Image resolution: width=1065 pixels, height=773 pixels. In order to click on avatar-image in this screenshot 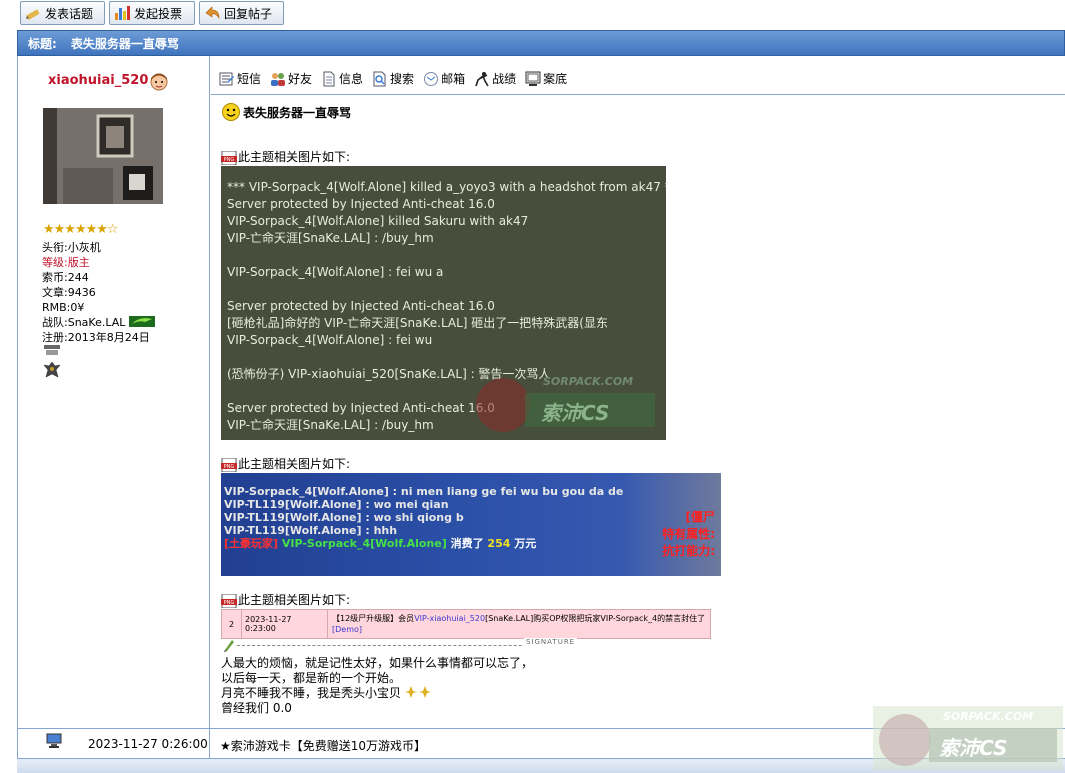, I will do `click(103, 156)`.